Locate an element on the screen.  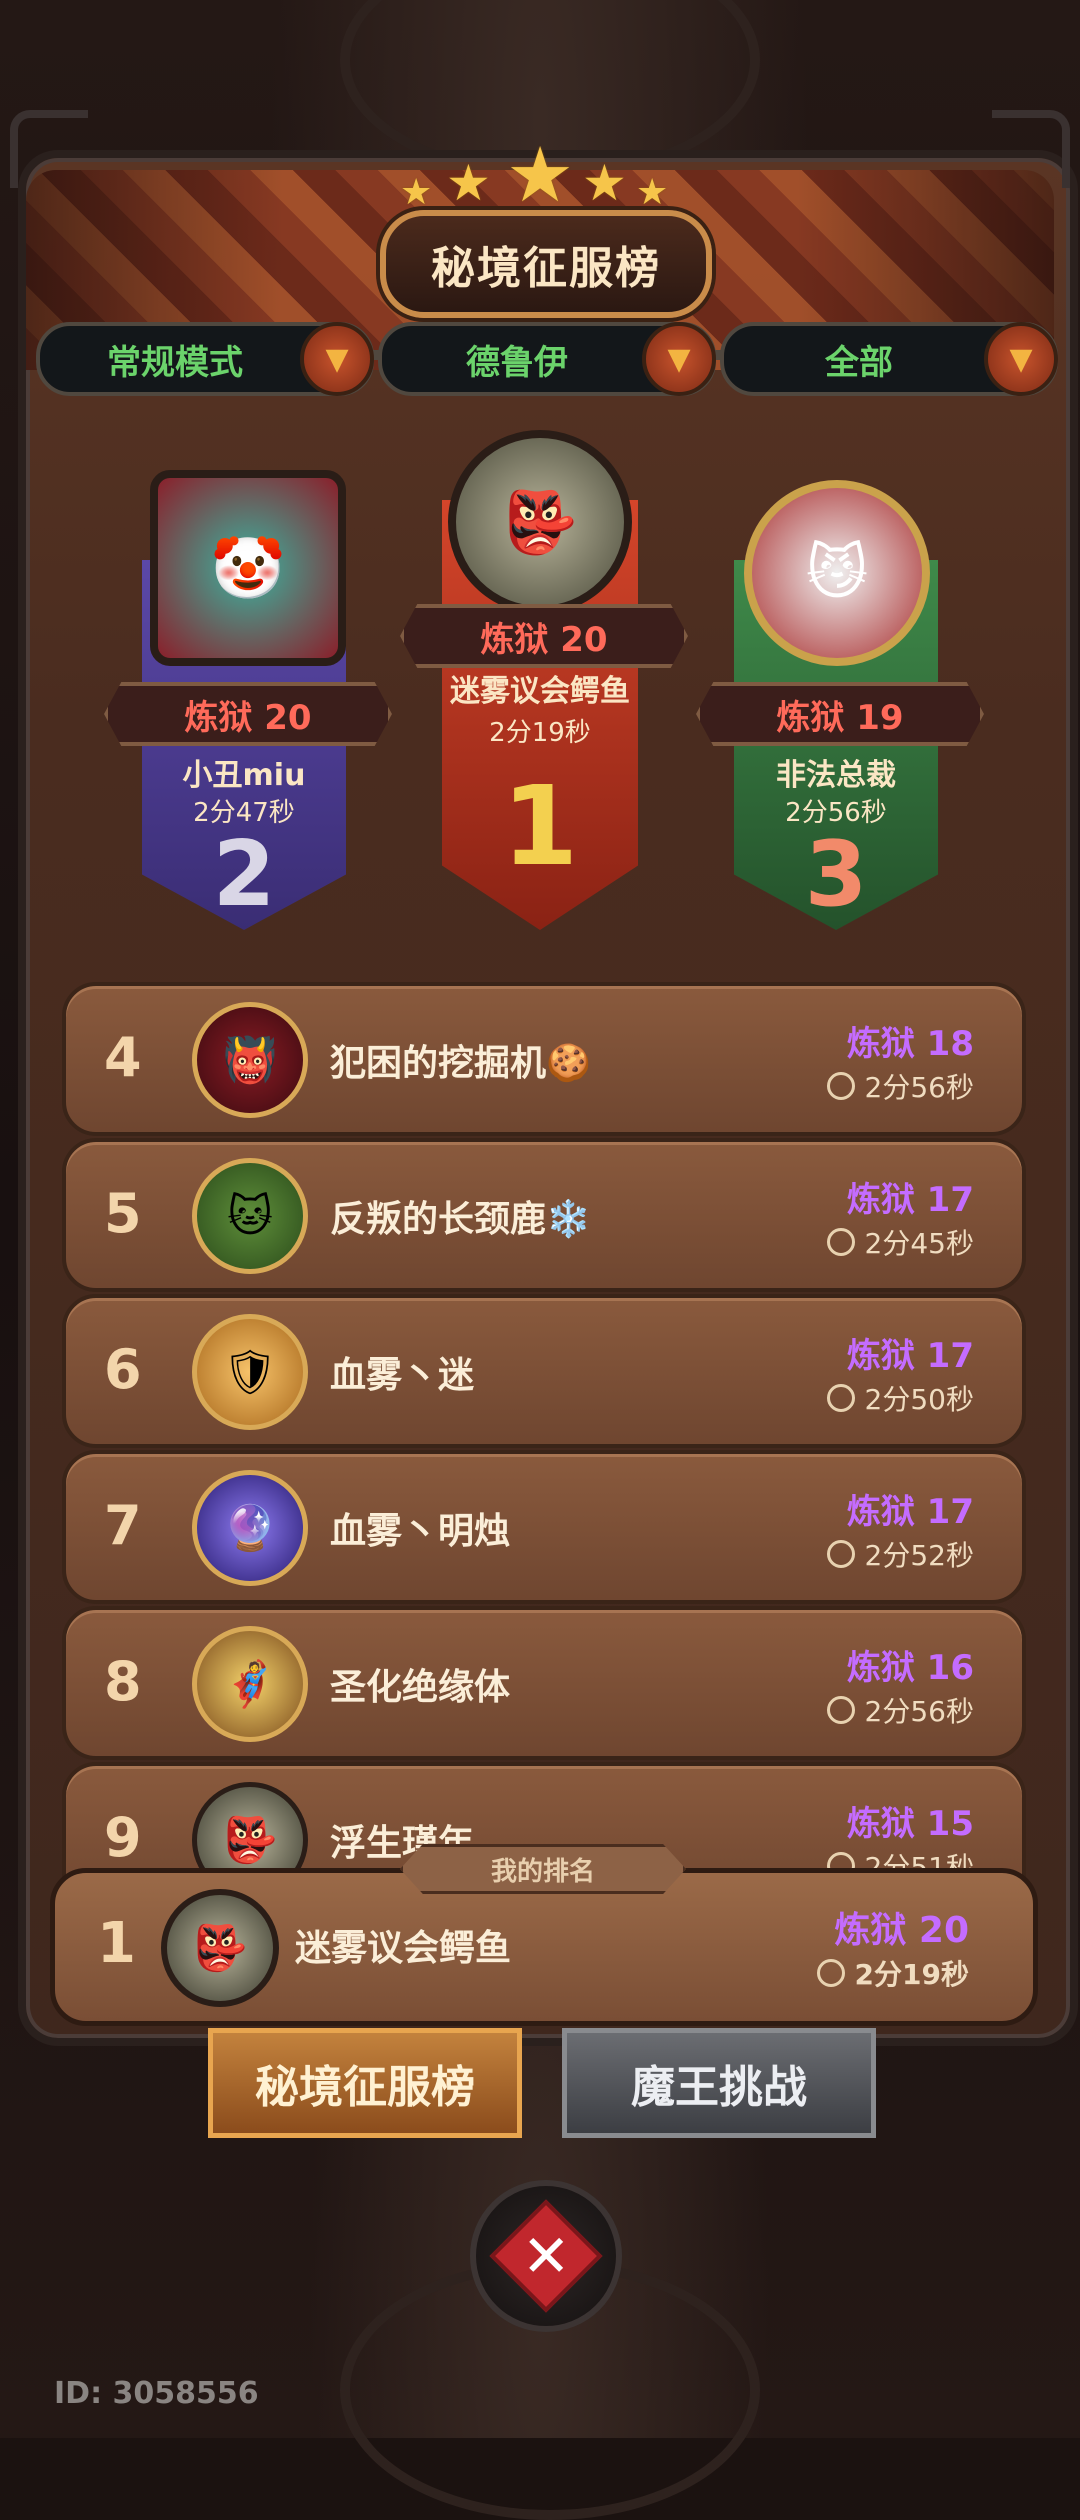
rank-number: 3 is located at coordinates (836, 874).